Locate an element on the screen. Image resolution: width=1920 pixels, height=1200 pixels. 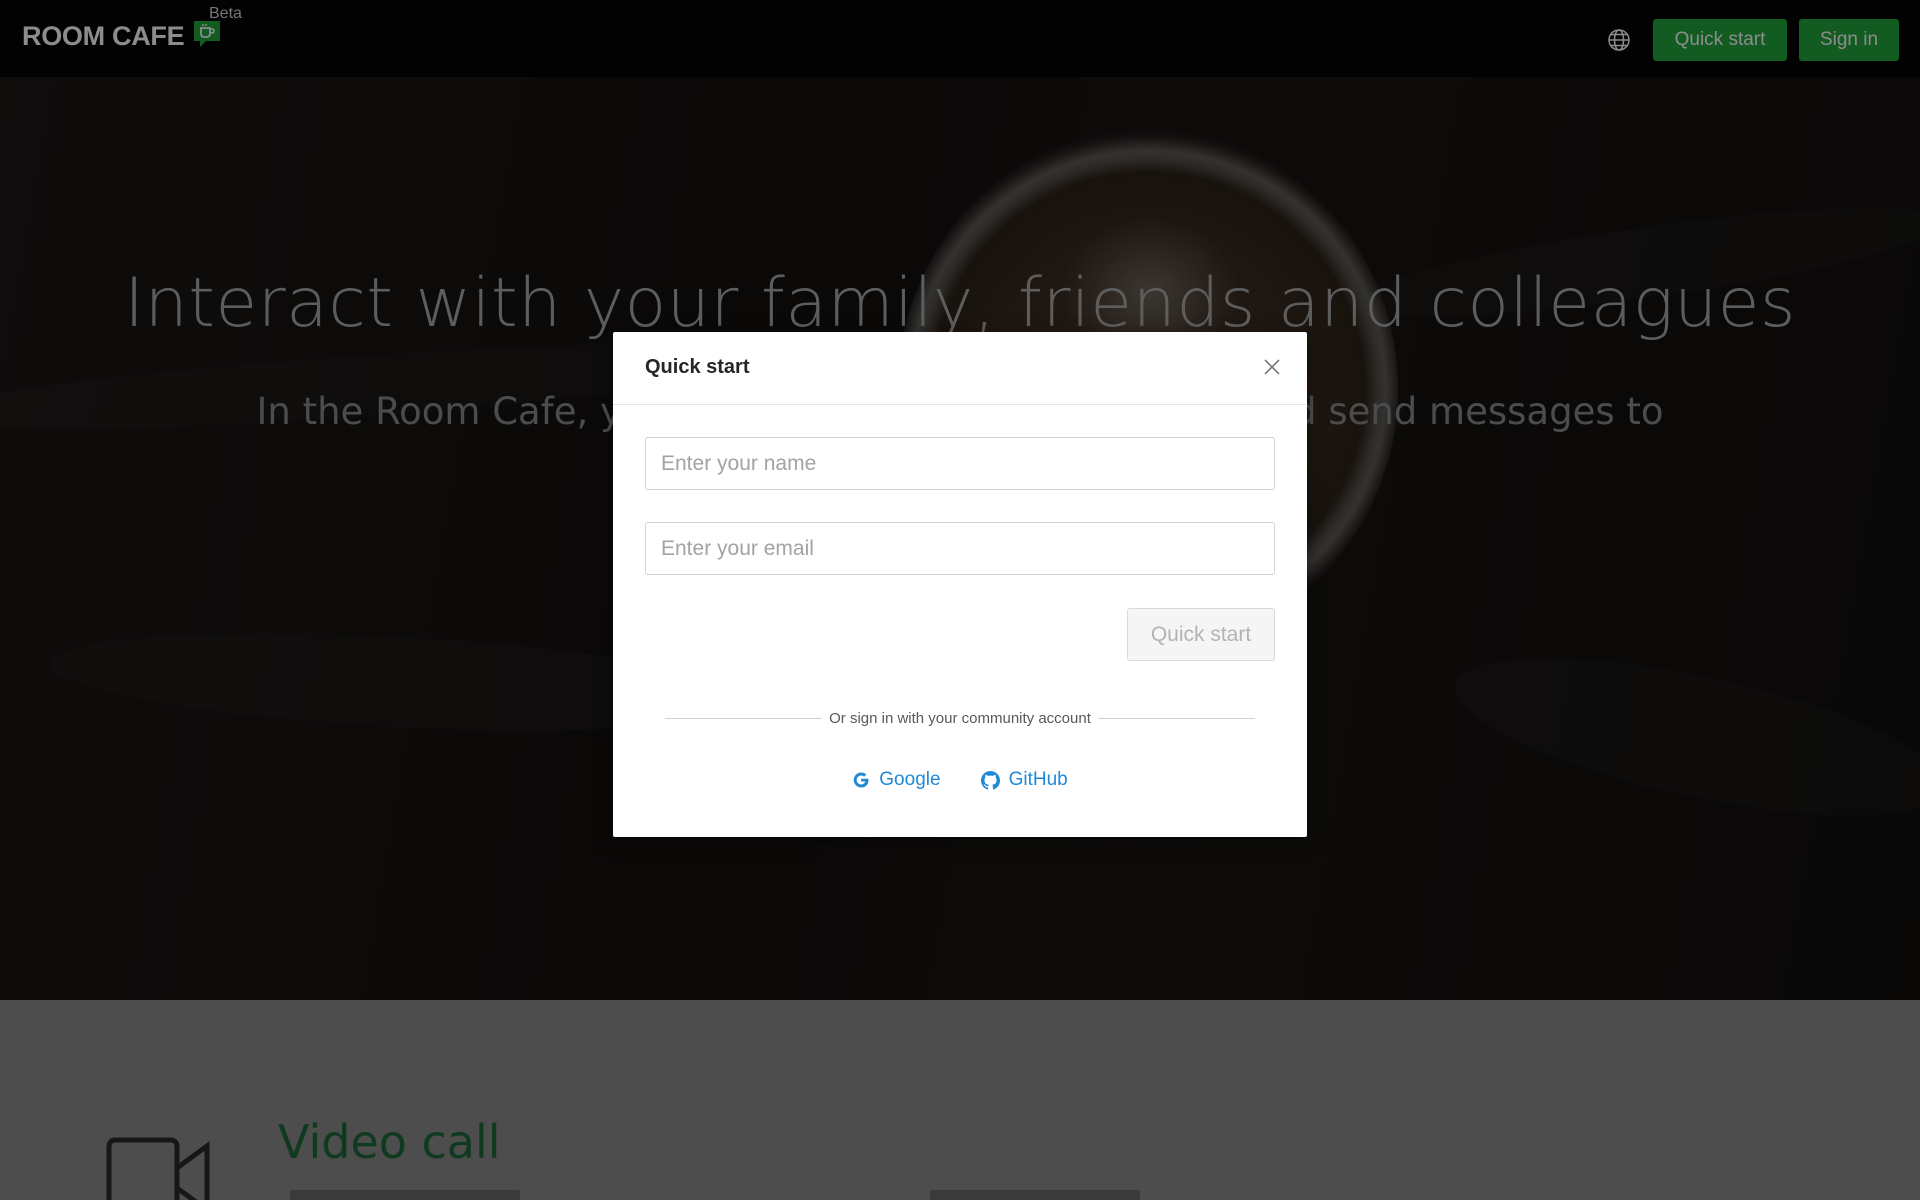
github-label: GitHub is located at coordinates (1038, 779).